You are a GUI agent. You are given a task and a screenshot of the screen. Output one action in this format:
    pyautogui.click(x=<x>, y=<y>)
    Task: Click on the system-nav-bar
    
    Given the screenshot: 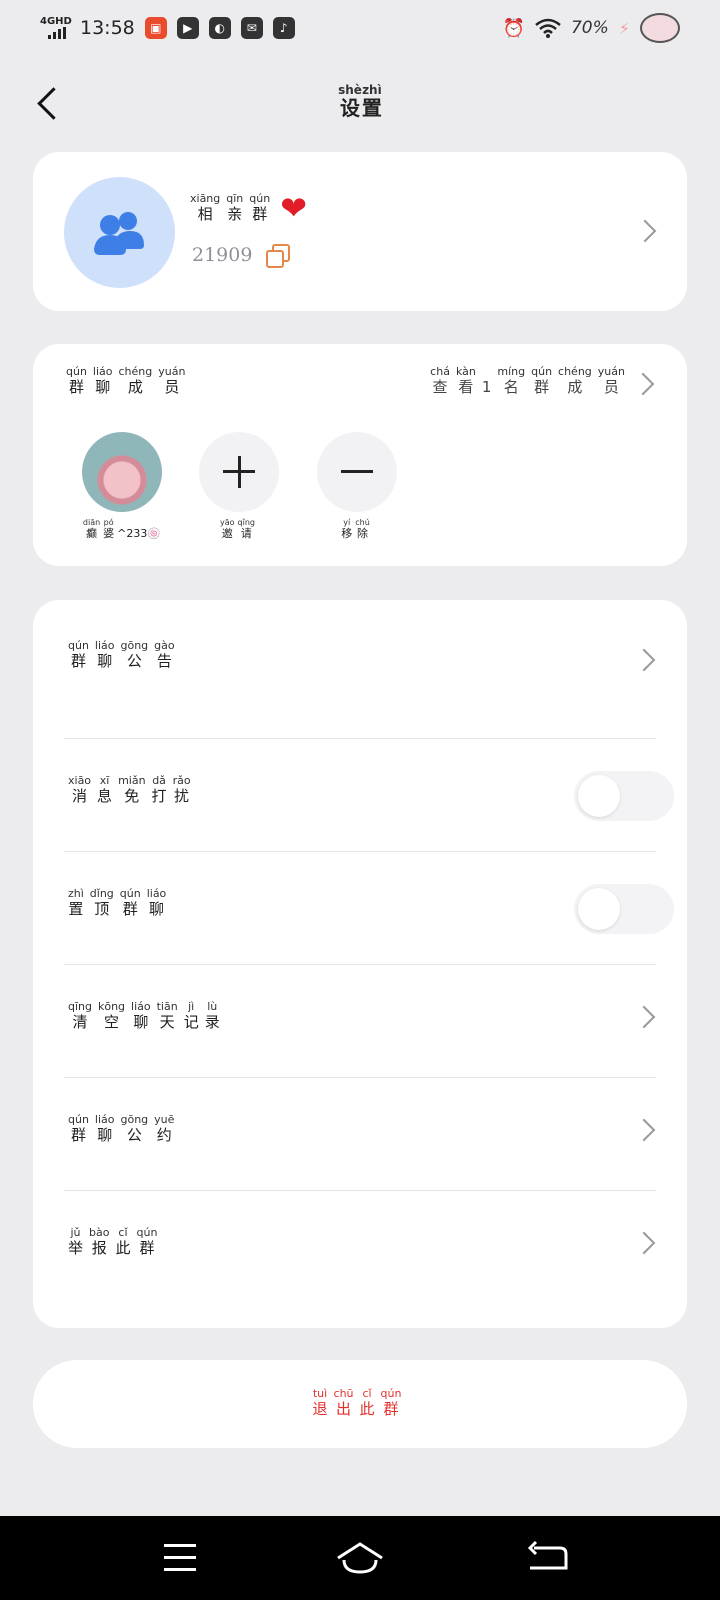 What is the action you would take?
    pyautogui.click(x=360, y=1558)
    